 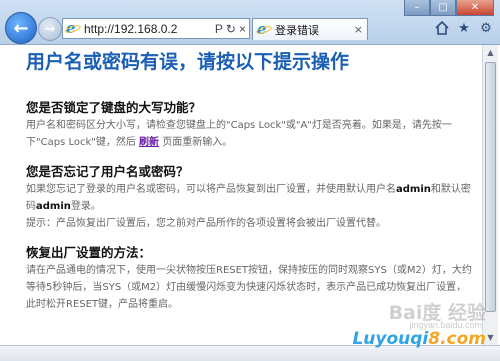 I want to click on forgot-text-a: 如果您忘记了登录的用户名或密码，可以将产品恢复到出厂设置，并使用默认用户名, so click(x=211, y=189).